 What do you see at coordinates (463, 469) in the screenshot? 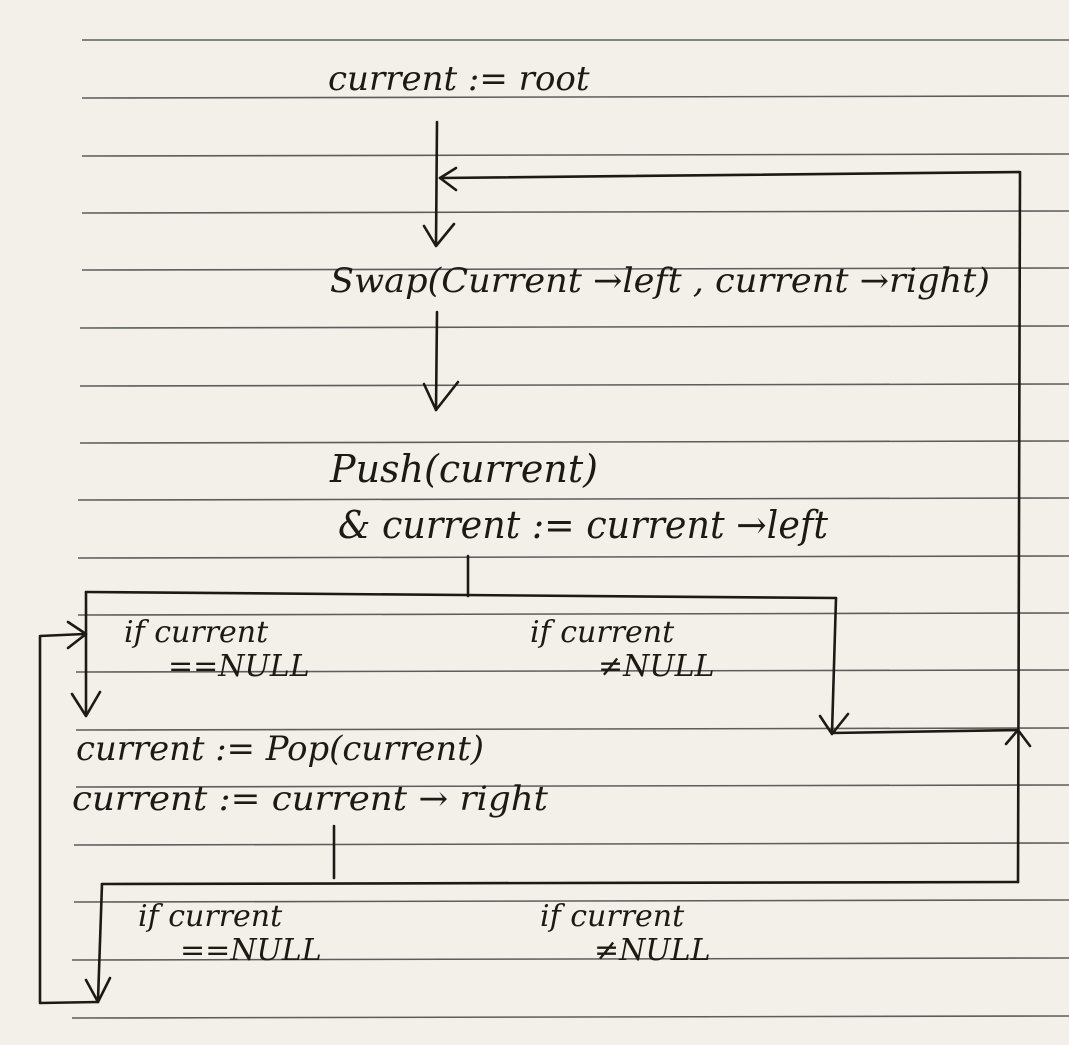
I see `push-node-line1: Push(current)` at bounding box center [463, 469].